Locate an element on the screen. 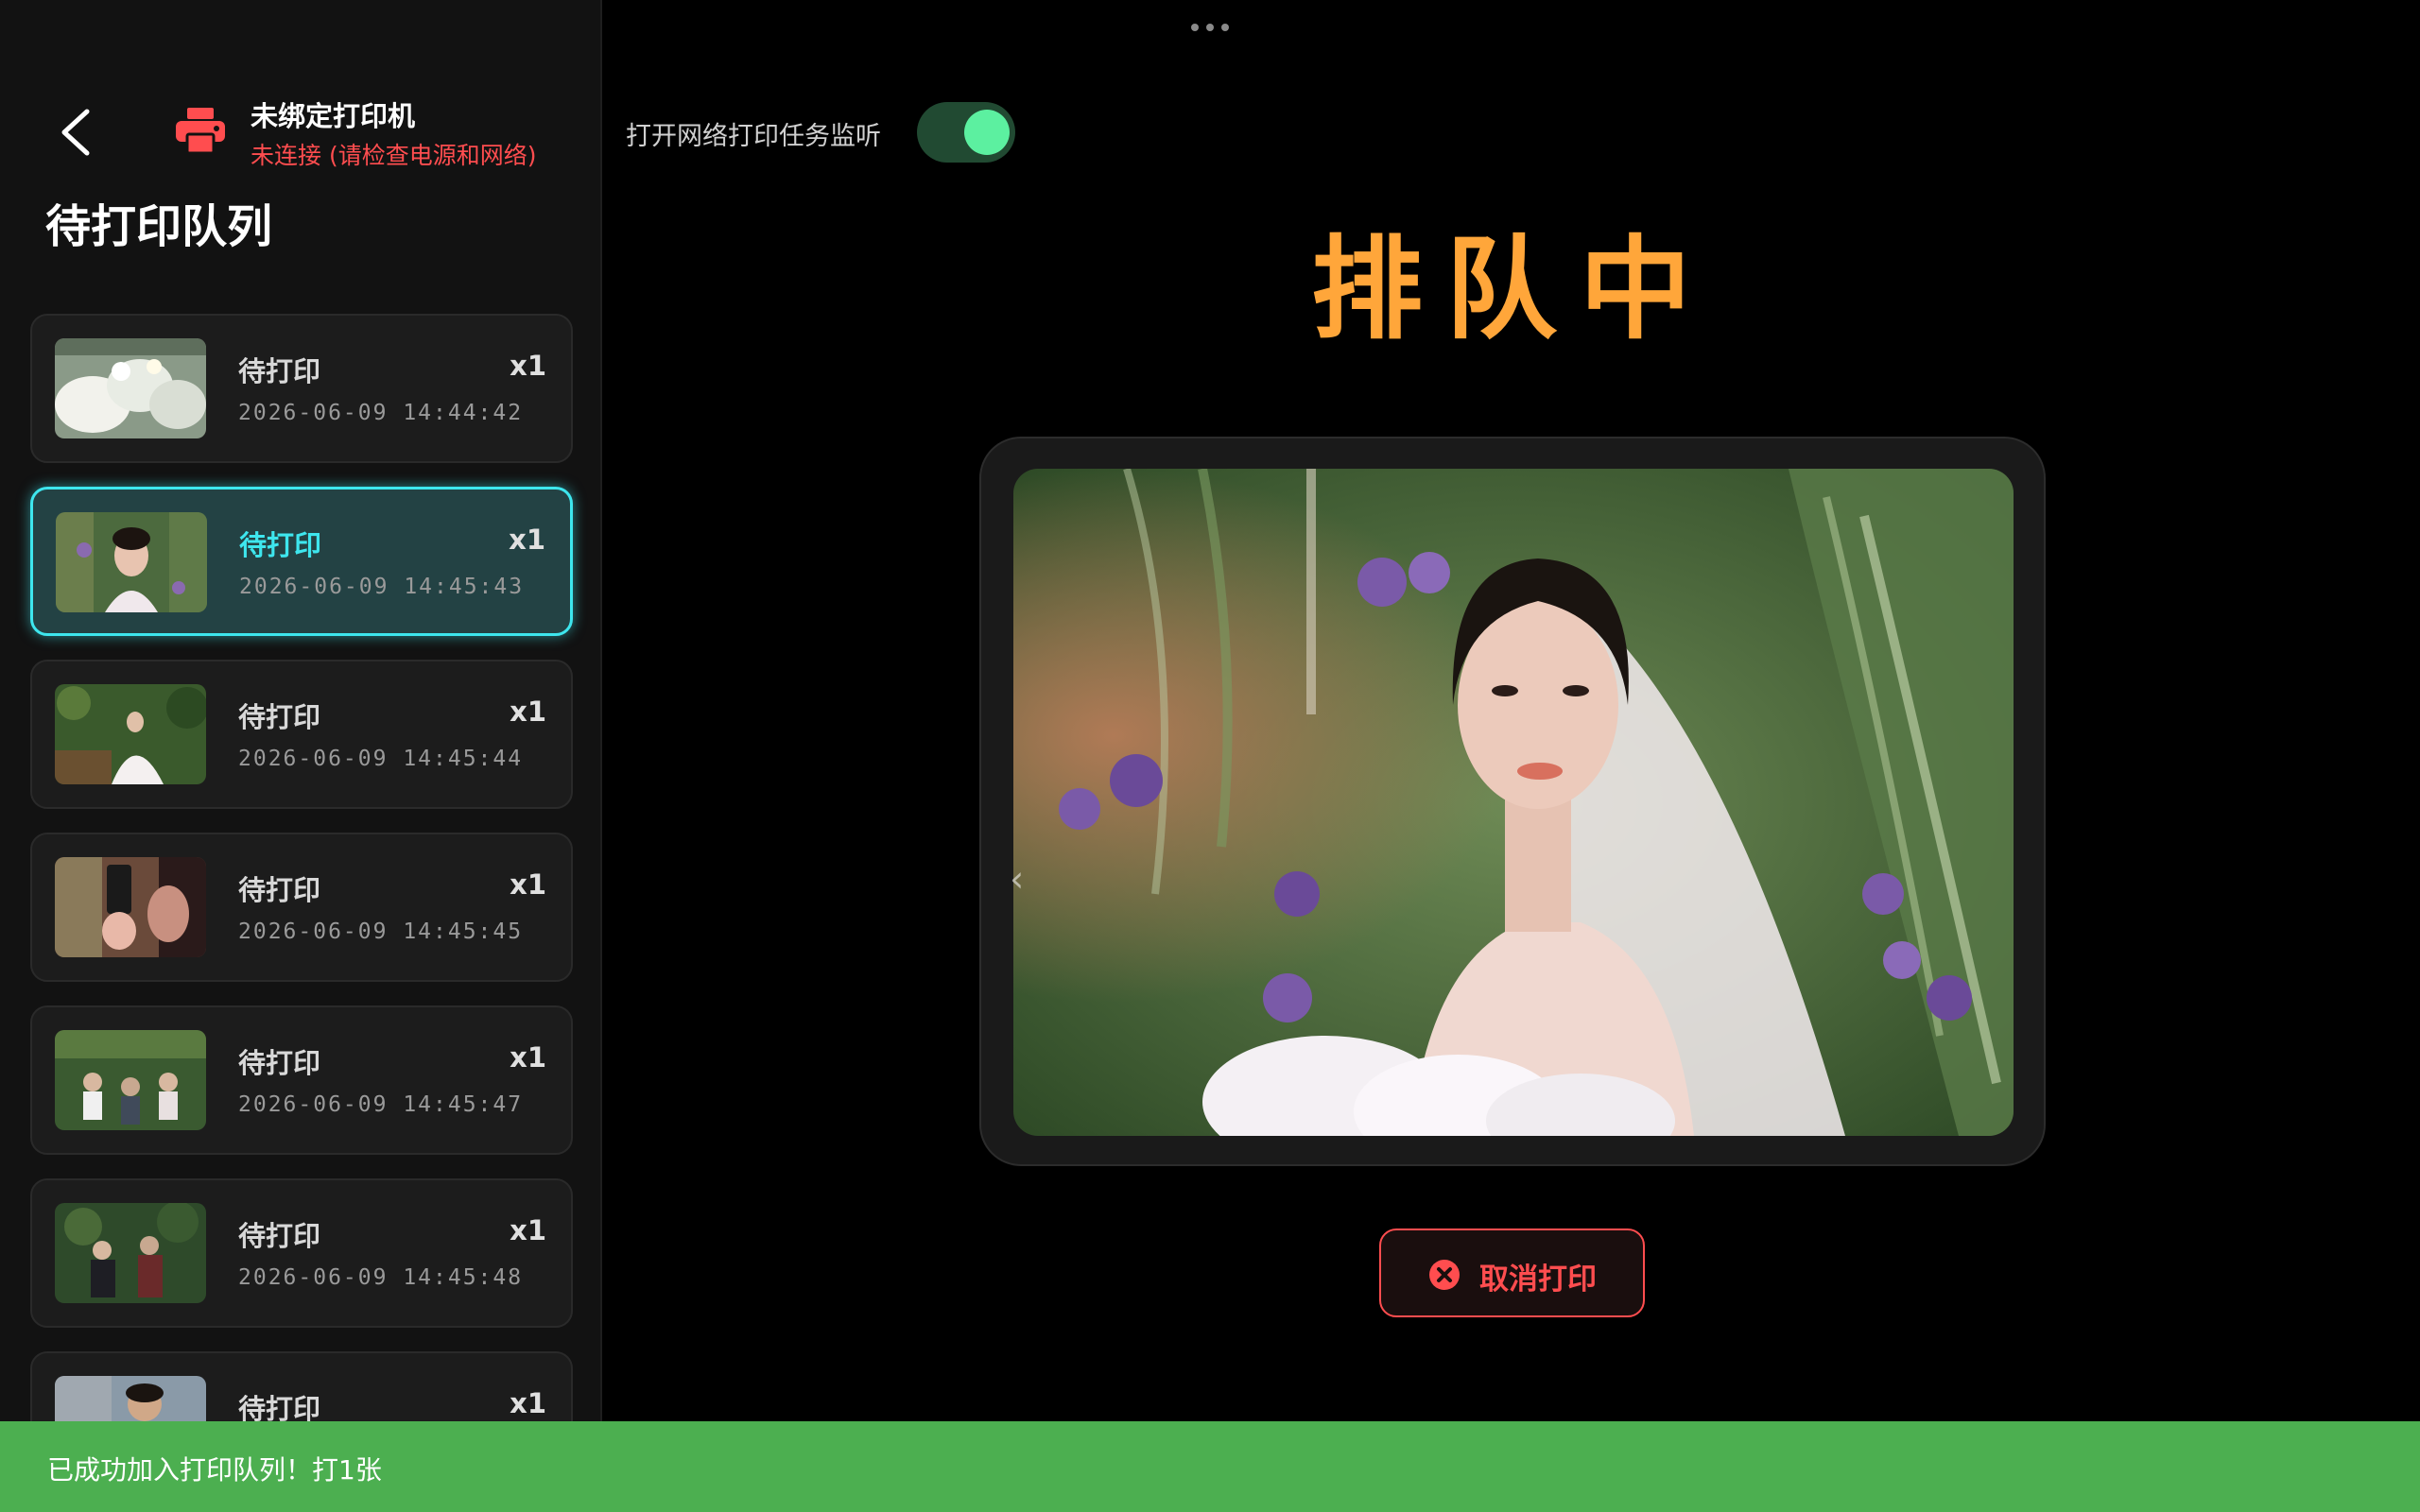  queue-item: 待打印 2026-06-09 14:45:48 x1 is located at coordinates (302, 1253).